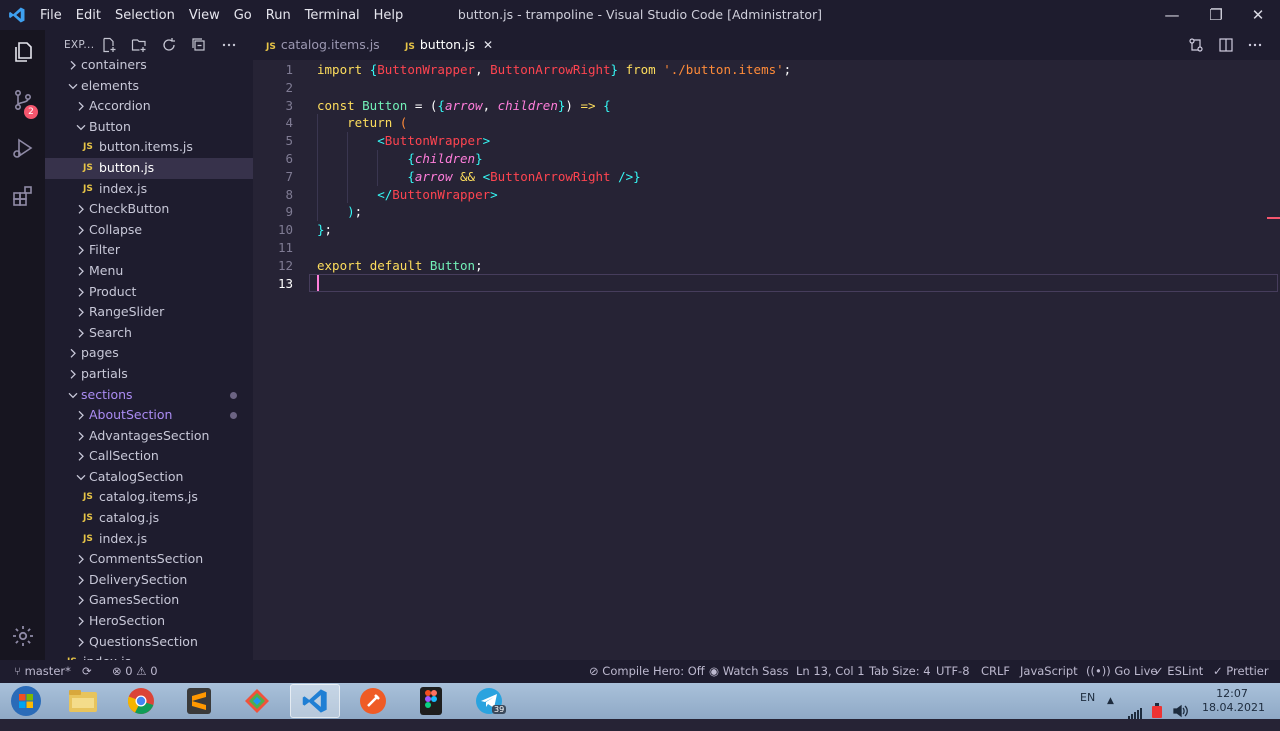  What do you see at coordinates (149, 271) in the screenshot?
I see `folder-item: Menu` at bounding box center [149, 271].